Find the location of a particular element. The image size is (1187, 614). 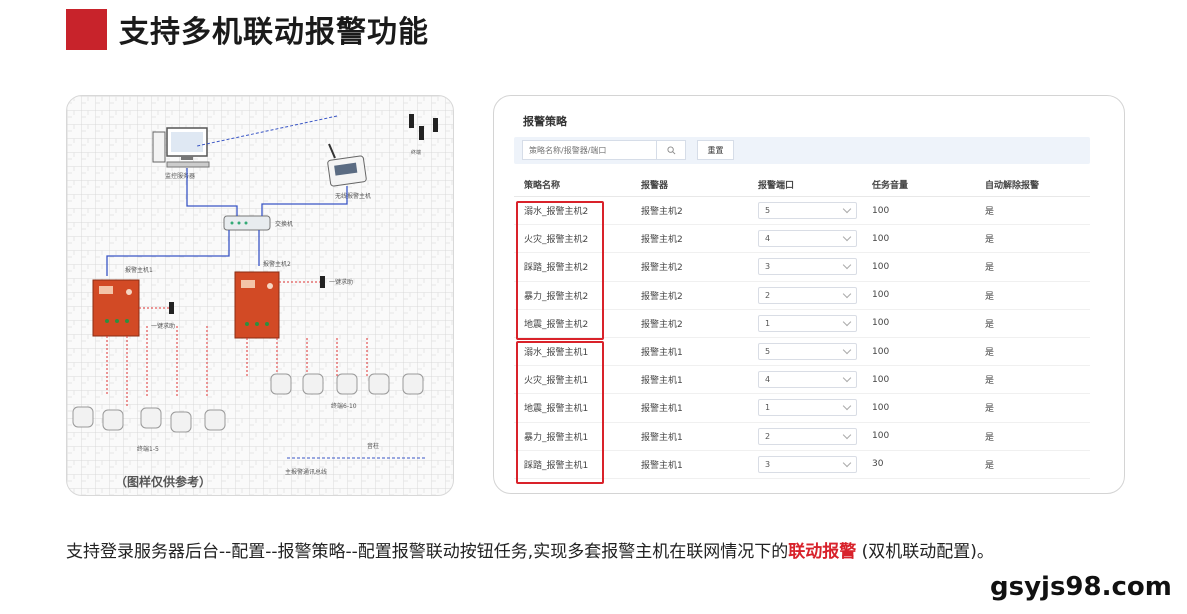

search-input is located at coordinates (589, 150).